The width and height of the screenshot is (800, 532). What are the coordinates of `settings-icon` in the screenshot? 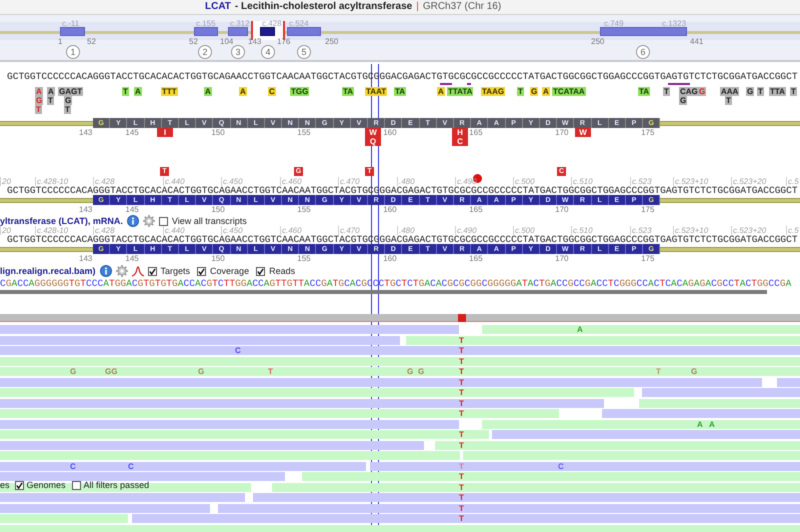 It's located at (122, 271).